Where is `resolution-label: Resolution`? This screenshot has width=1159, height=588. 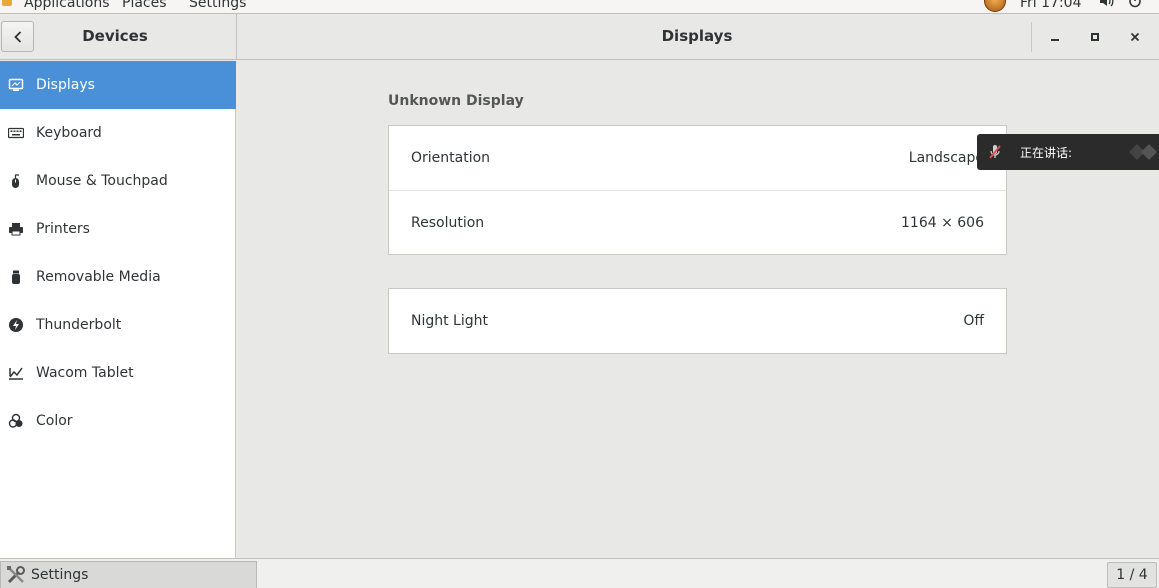 resolution-label: Resolution is located at coordinates (448, 222).